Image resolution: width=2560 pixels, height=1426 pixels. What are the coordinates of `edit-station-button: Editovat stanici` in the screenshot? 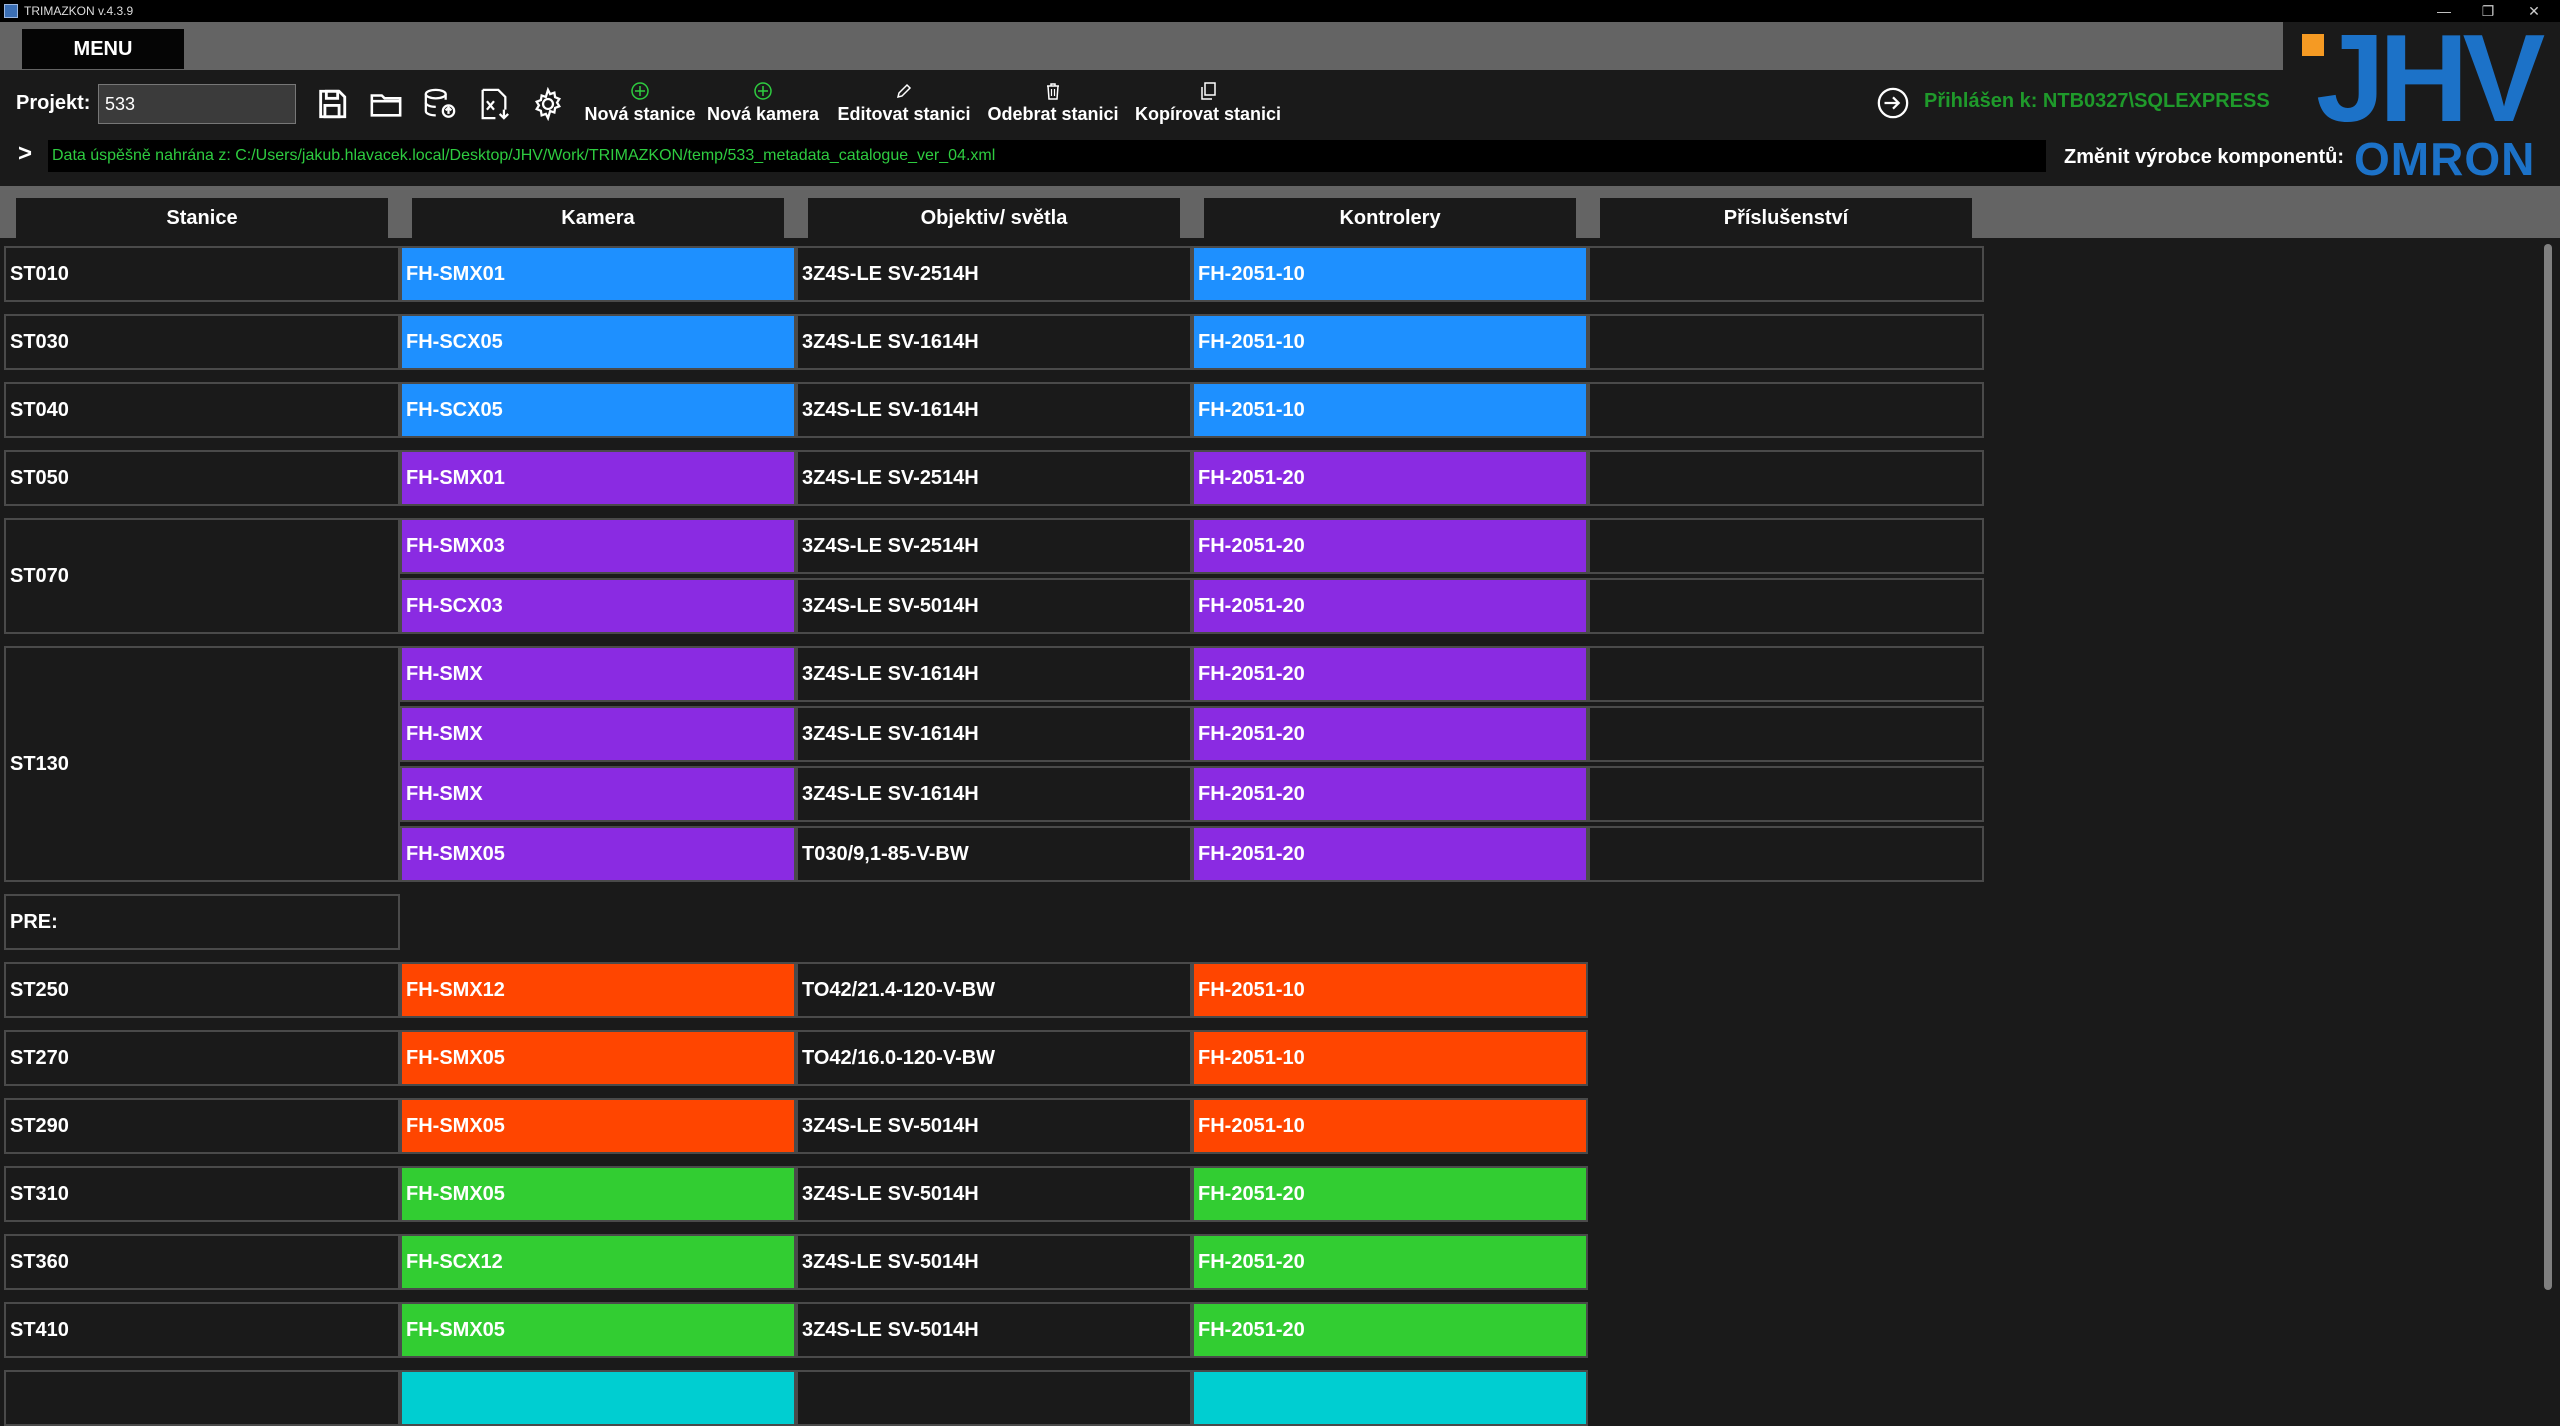 It's located at (904, 104).